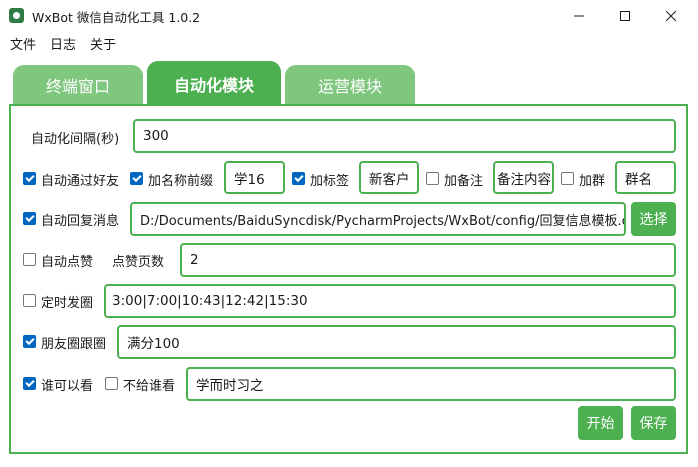 Image resolution: width=698 pixels, height=467 pixels. What do you see at coordinates (67, 386) in the screenshot?
I see `who-can-see-label: 谁可以看` at bounding box center [67, 386].